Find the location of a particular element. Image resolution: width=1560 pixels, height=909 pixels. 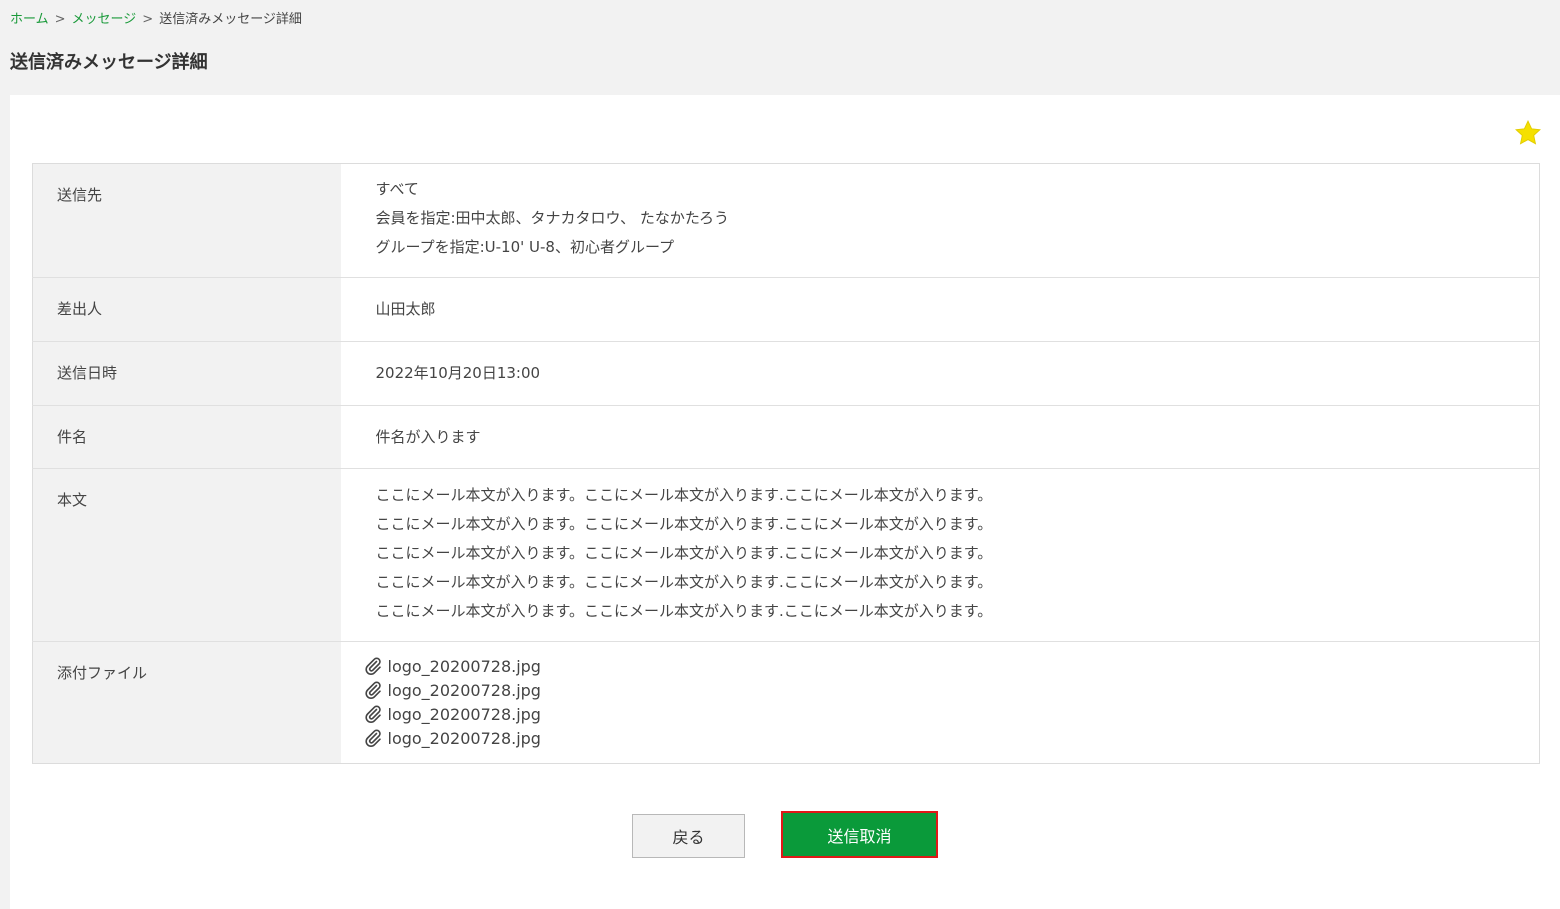

send-date-value: 2022年10月20日13:00 is located at coordinates (940, 373).